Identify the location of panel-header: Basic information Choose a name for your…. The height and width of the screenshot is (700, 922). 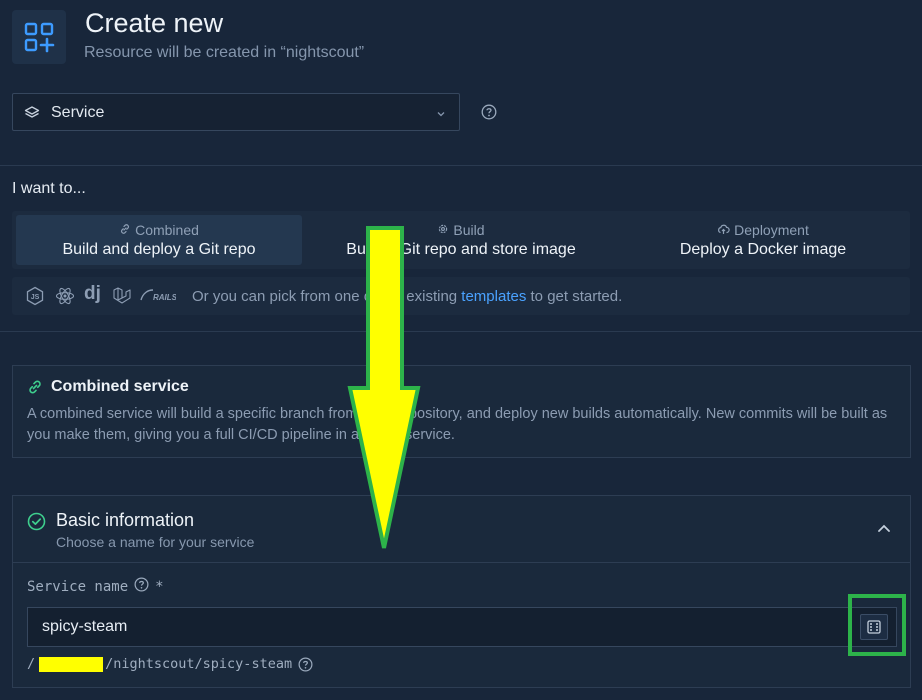
(461, 529).